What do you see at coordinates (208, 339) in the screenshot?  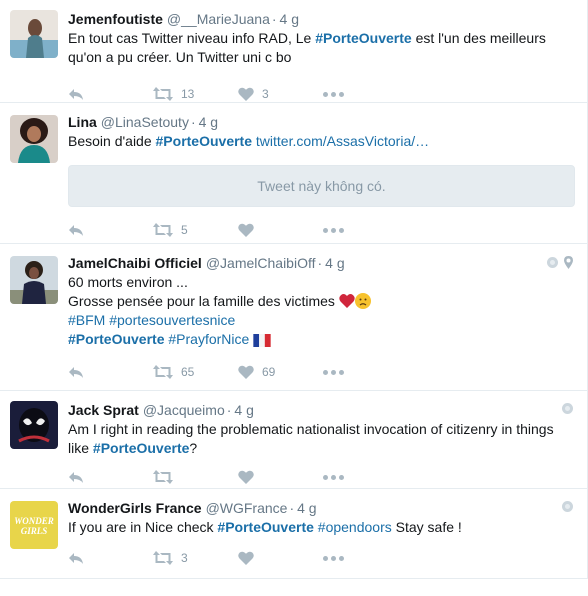 I see `hashtag-link: #PrayforNice` at bounding box center [208, 339].